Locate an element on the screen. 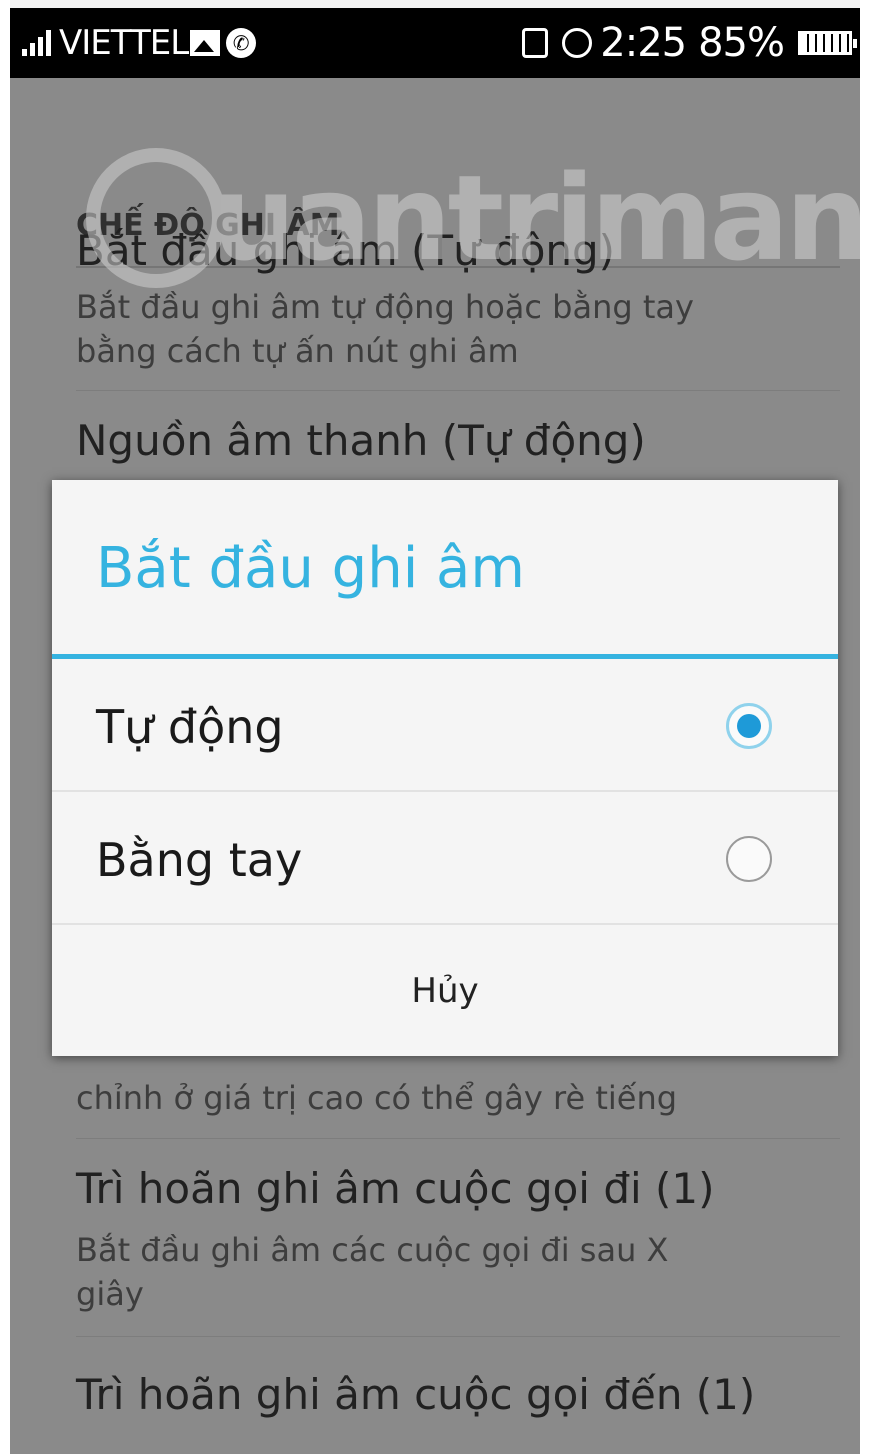 The height and width of the screenshot is (1454, 870). dialog-title-divider is located at coordinates (445, 656).